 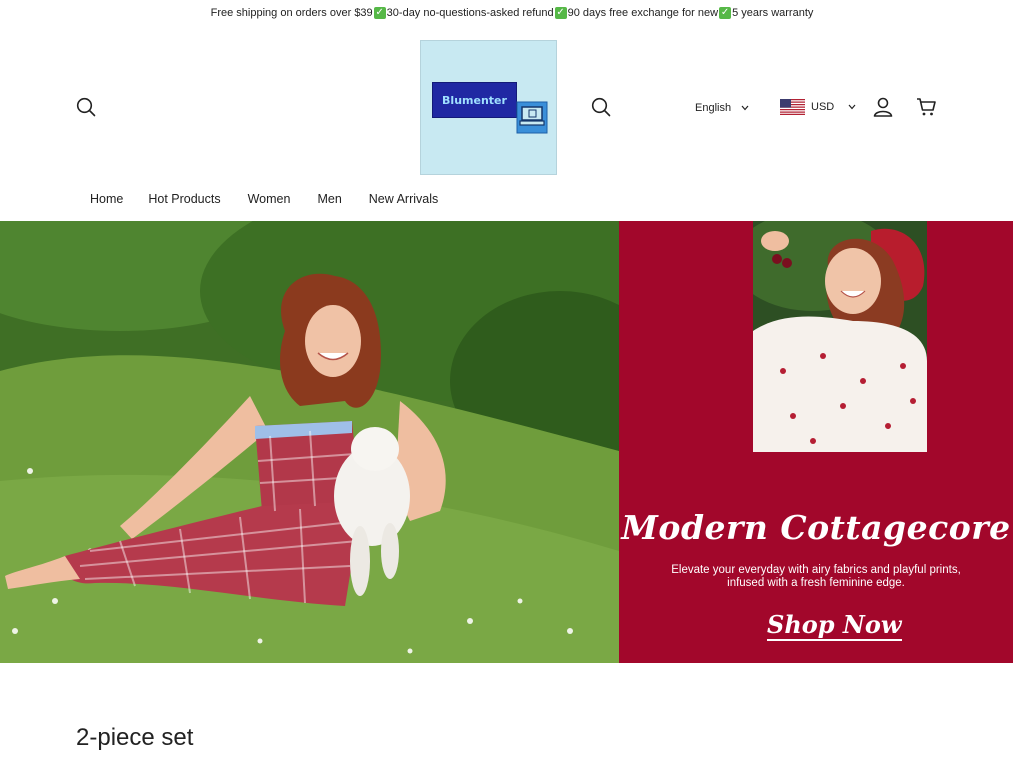 What do you see at coordinates (713, 108) in the screenshot?
I see `language-label: English` at bounding box center [713, 108].